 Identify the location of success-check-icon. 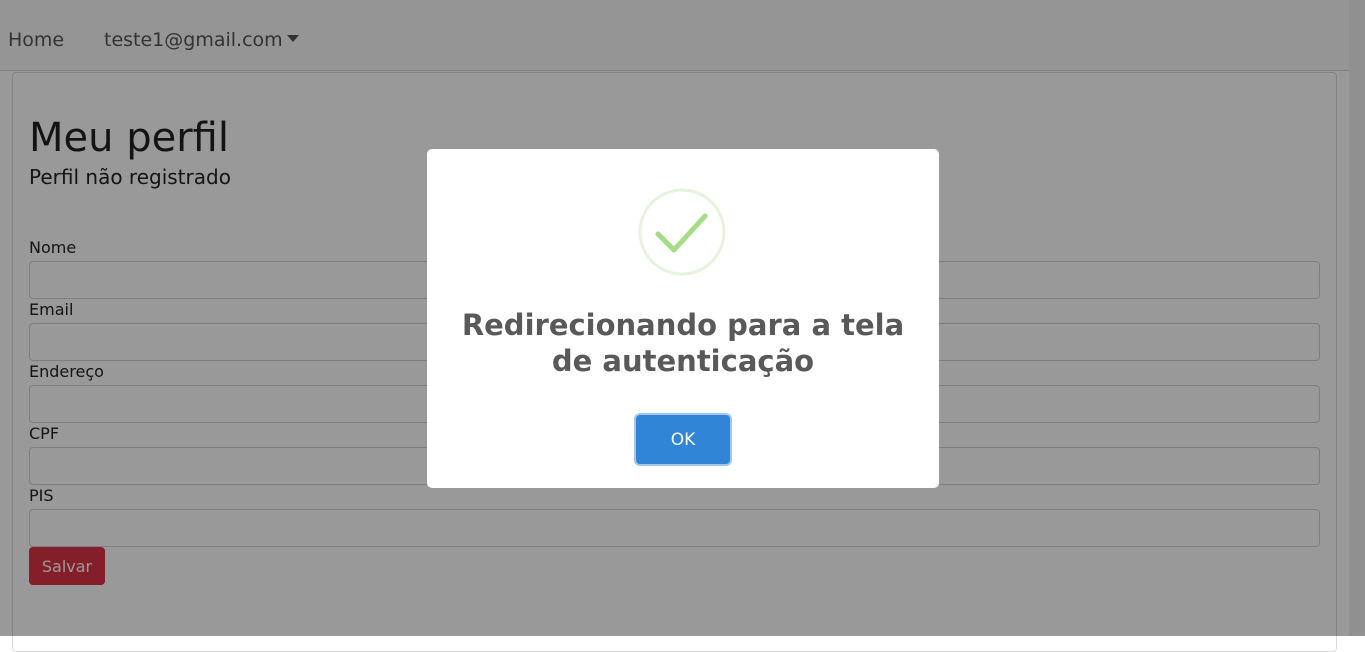
(682, 232).